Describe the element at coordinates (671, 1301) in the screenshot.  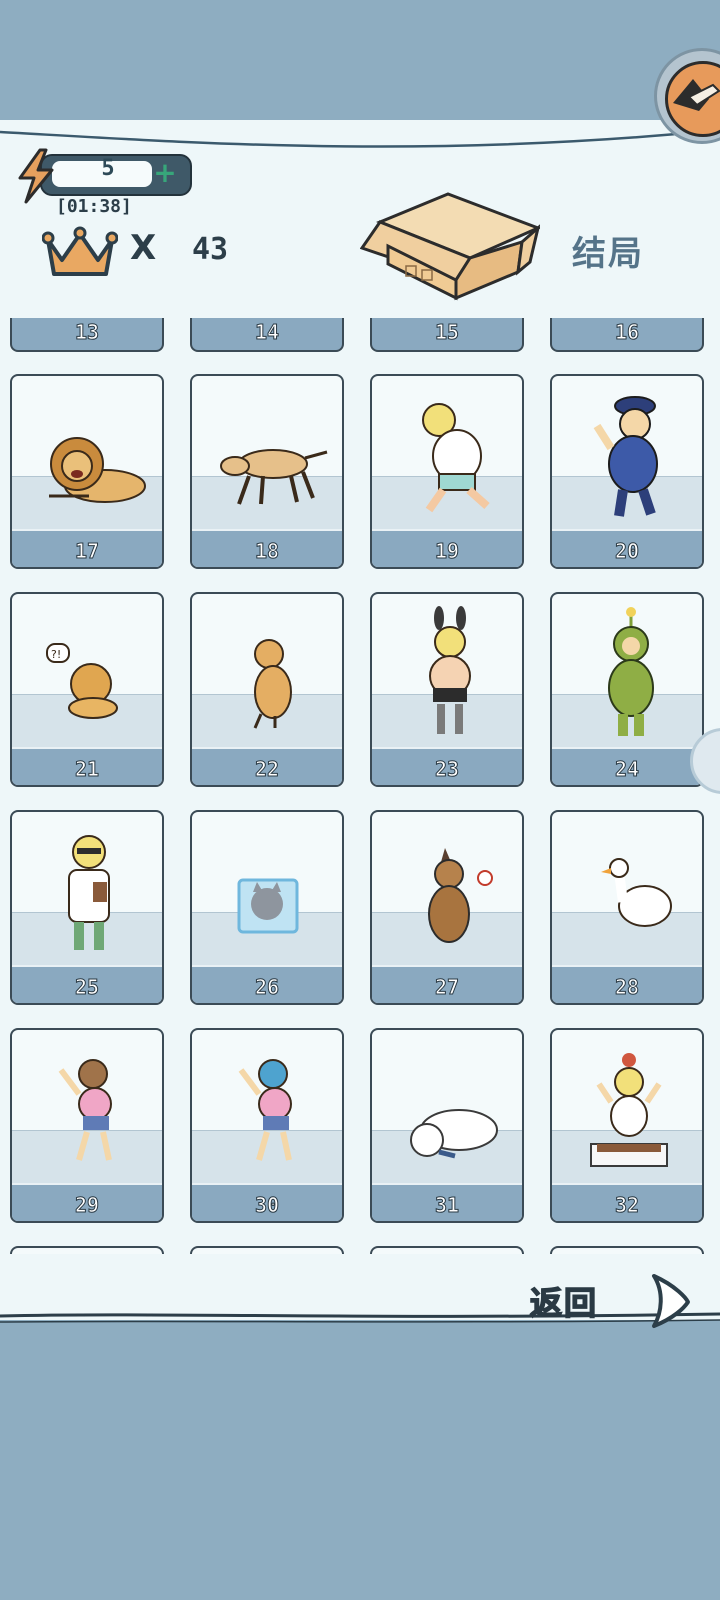
I see `arrow-right-icon` at that location.